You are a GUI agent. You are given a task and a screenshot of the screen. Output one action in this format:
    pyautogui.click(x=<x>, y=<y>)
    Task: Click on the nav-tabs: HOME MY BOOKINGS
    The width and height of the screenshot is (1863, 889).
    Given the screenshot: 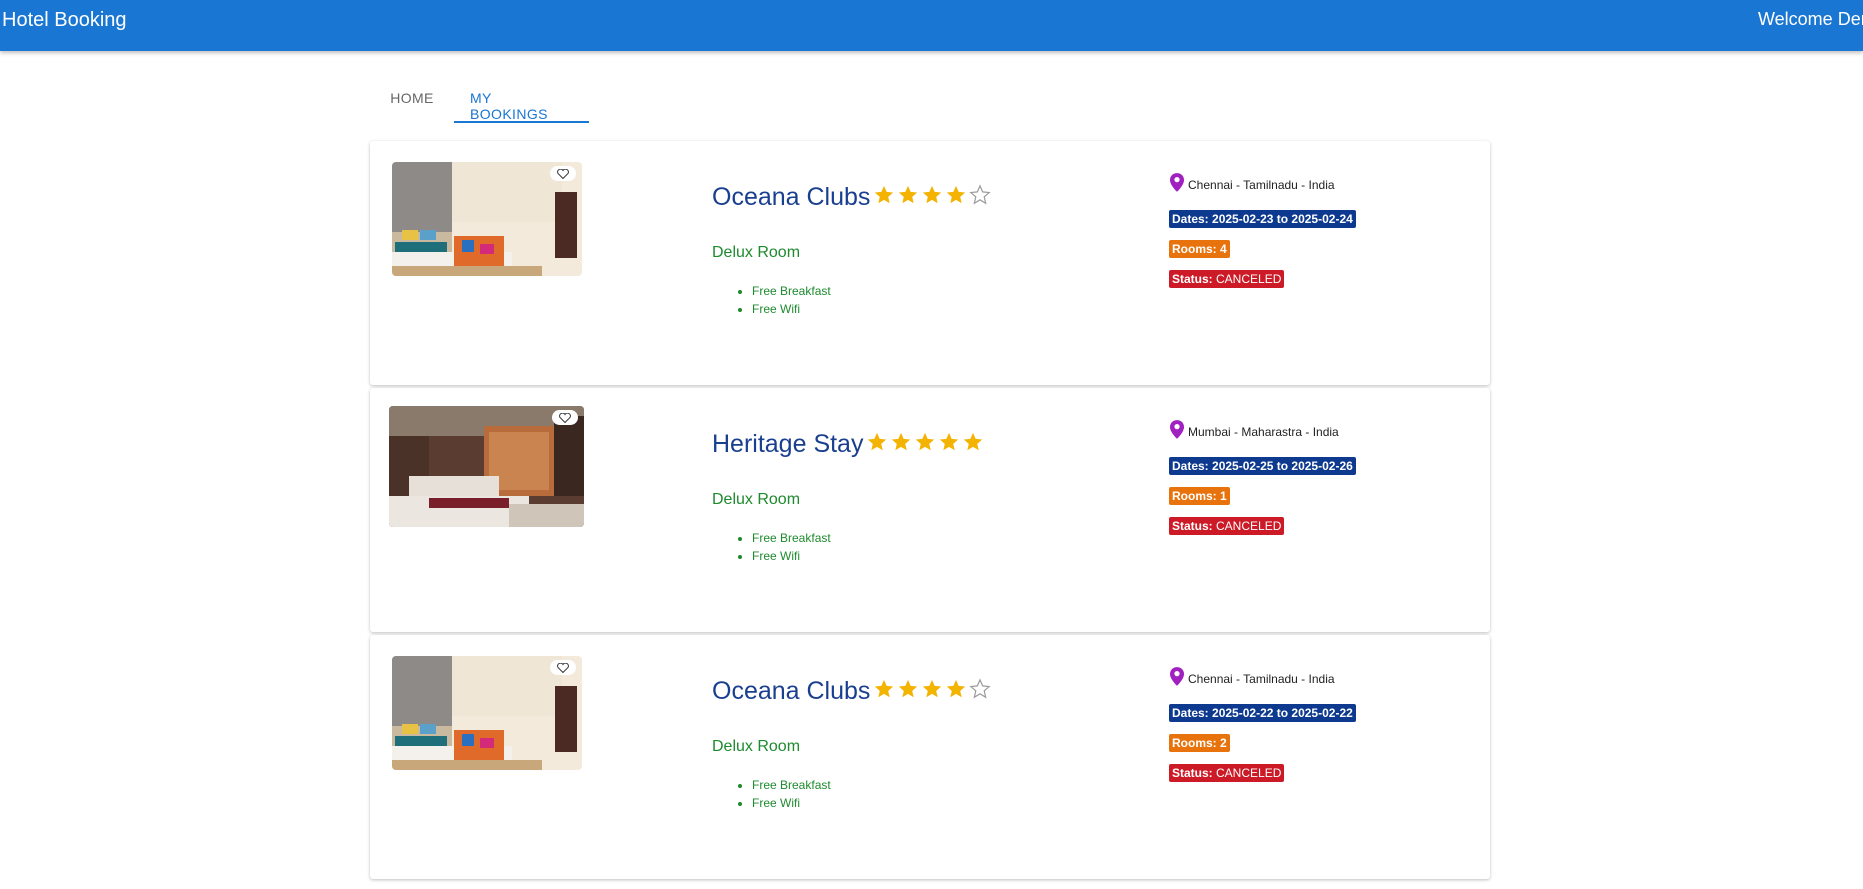 What is the action you would take?
    pyautogui.click(x=479, y=100)
    